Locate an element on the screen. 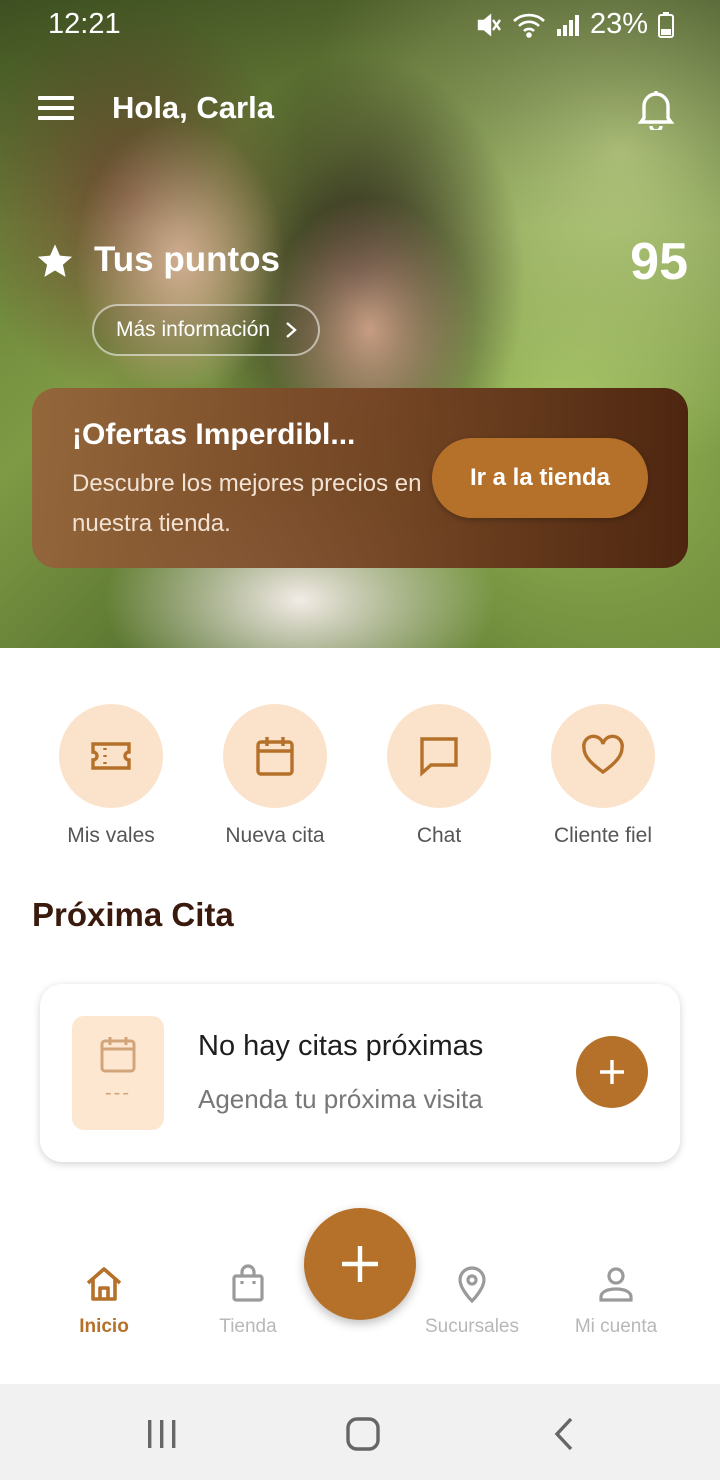  system-navigation-bar is located at coordinates (360, 1432).